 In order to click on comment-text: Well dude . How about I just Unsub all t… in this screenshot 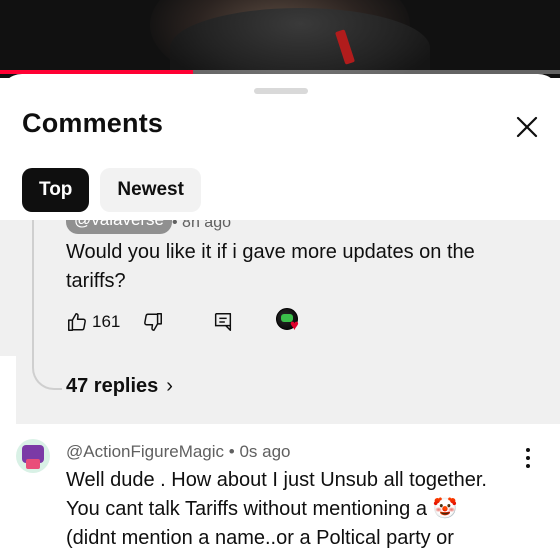, I will do `click(276, 509)`.